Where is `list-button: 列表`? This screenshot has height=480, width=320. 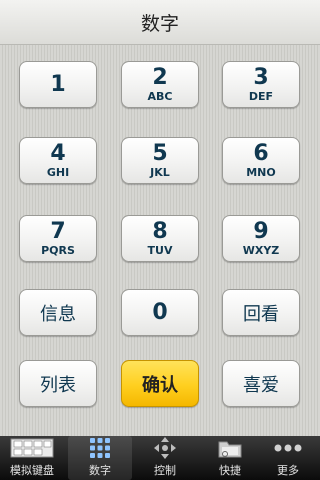
list-button: 列表 is located at coordinates (58, 383).